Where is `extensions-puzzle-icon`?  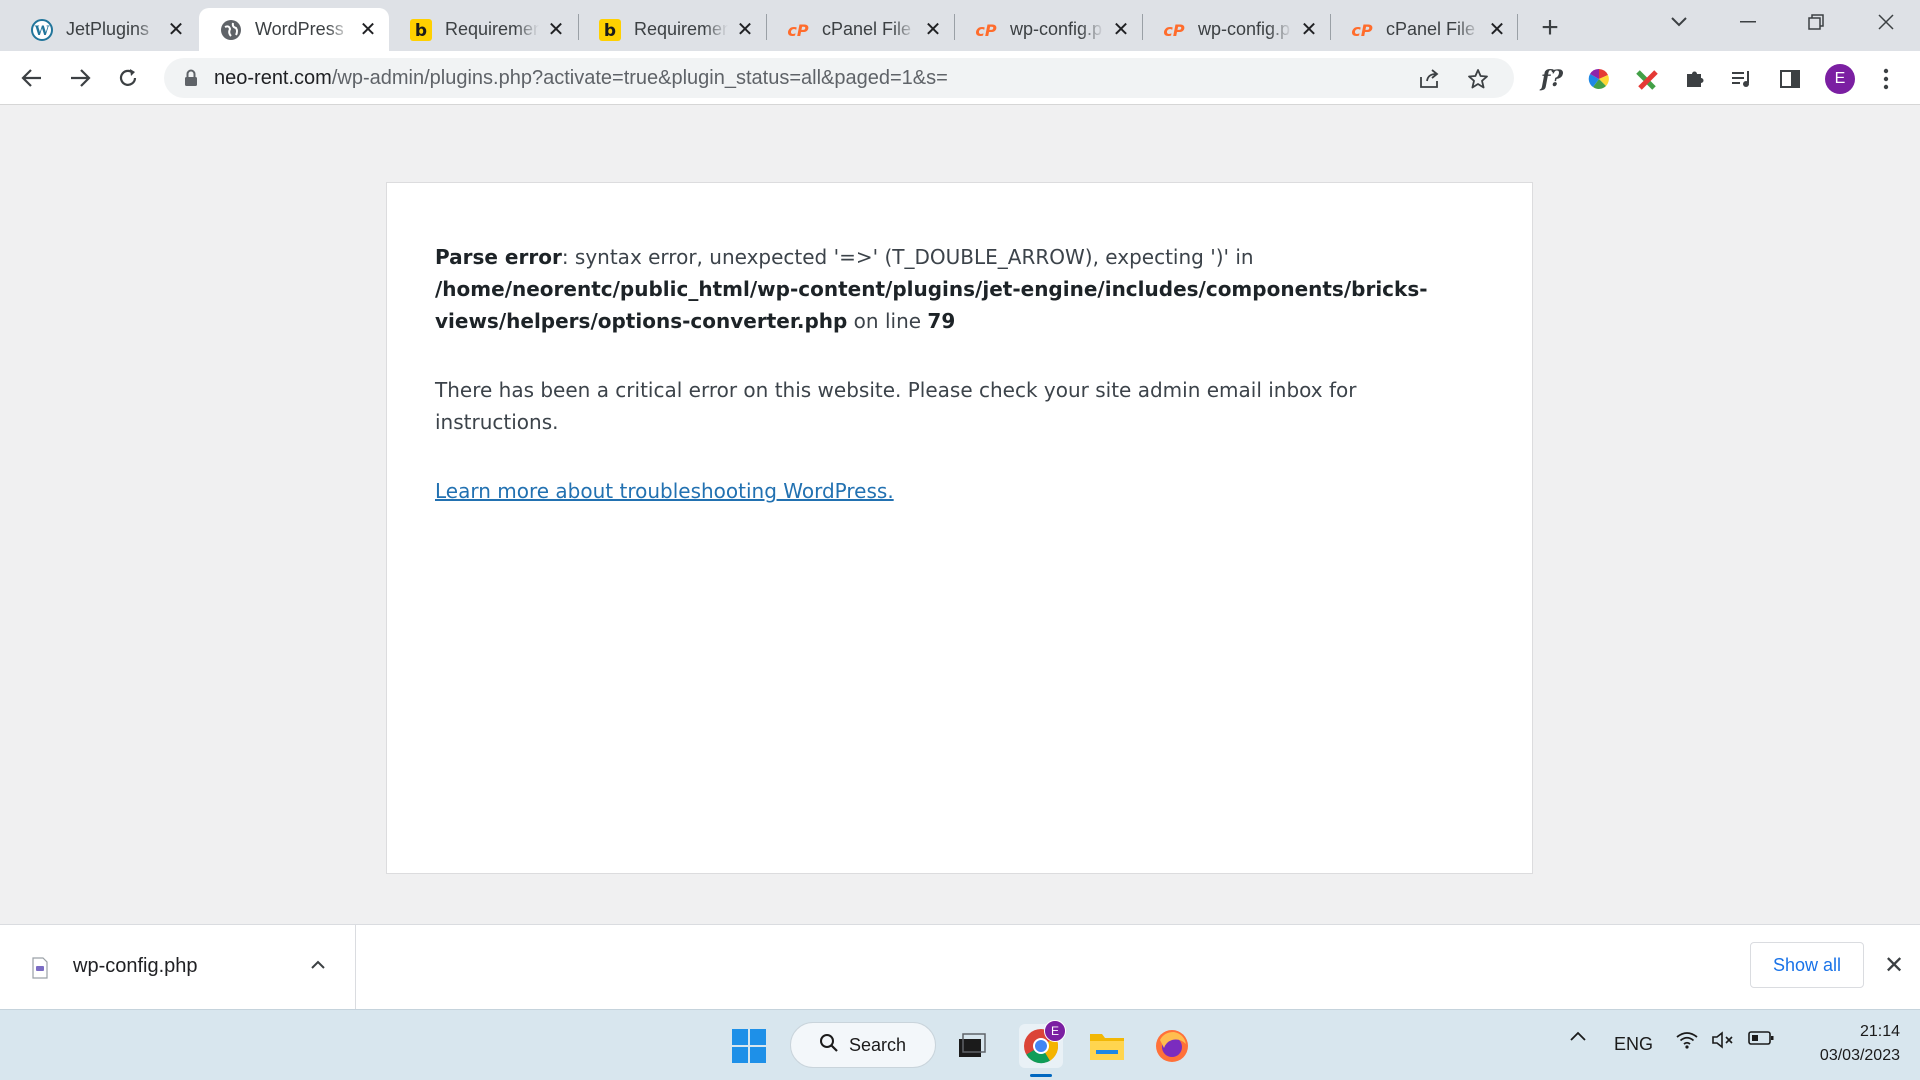
extensions-puzzle-icon is located at coordinates (1695, 79).